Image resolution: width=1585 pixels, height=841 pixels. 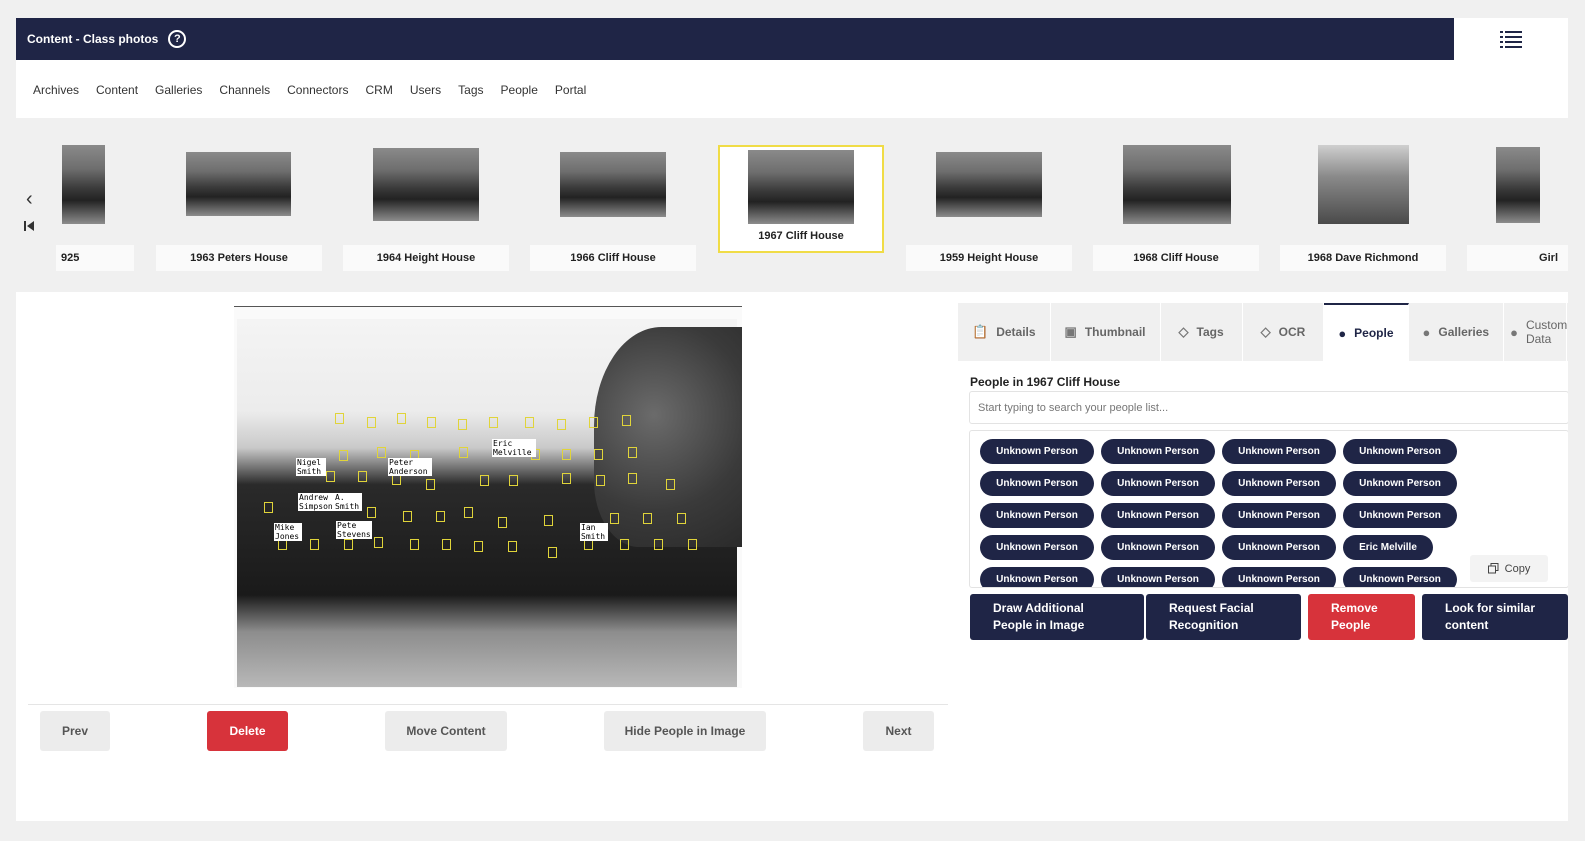 I want to click on person-tag-named: Eric Melville, so click(x=1388, y=547).